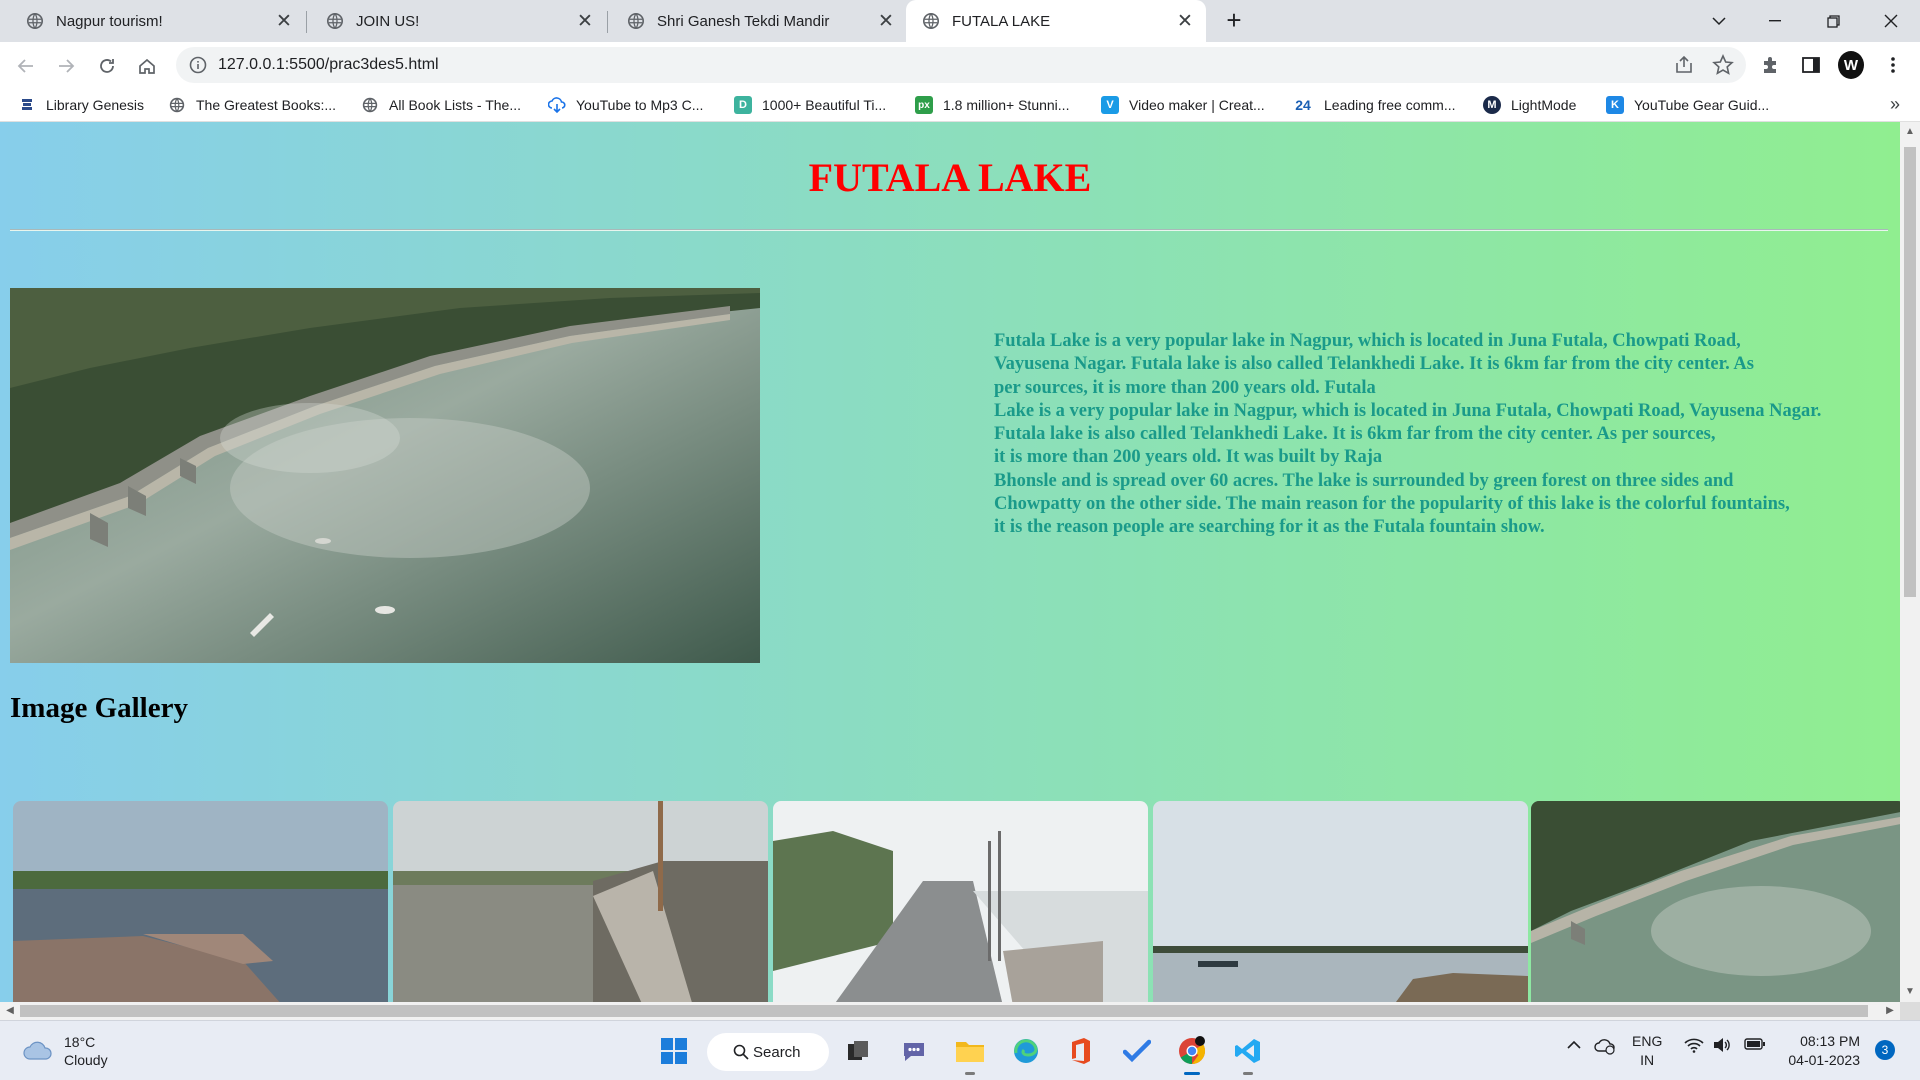 The height and width of the screenshot is (1080, 1920). Describe the element at coordinates (86, 1060) in the screenshot. I see `weather-desc: Cloudy` at that location.